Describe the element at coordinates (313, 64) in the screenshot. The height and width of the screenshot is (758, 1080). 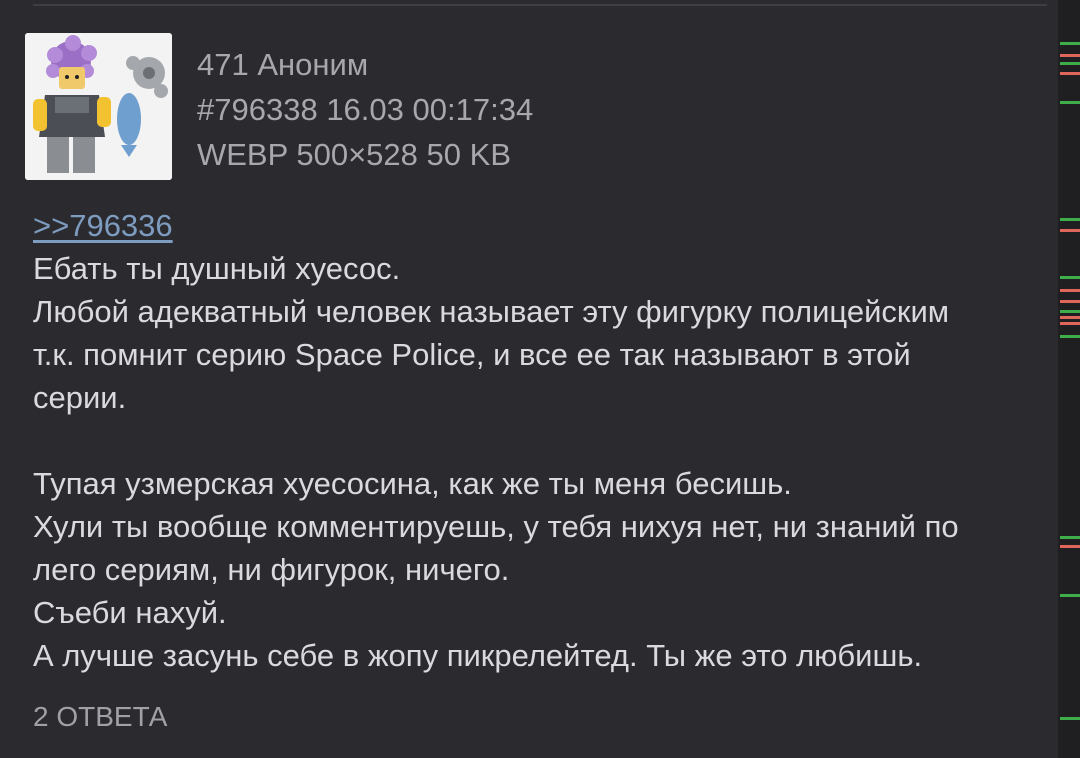
I see `post-author: Аноним` at that location.